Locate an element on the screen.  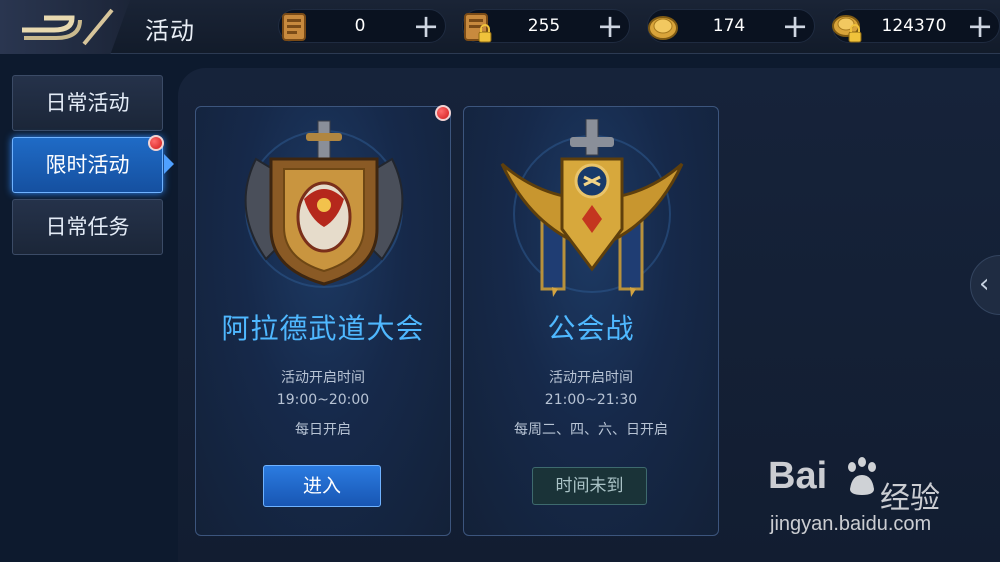
back-logo-icon is located at coordinates (68, 27).